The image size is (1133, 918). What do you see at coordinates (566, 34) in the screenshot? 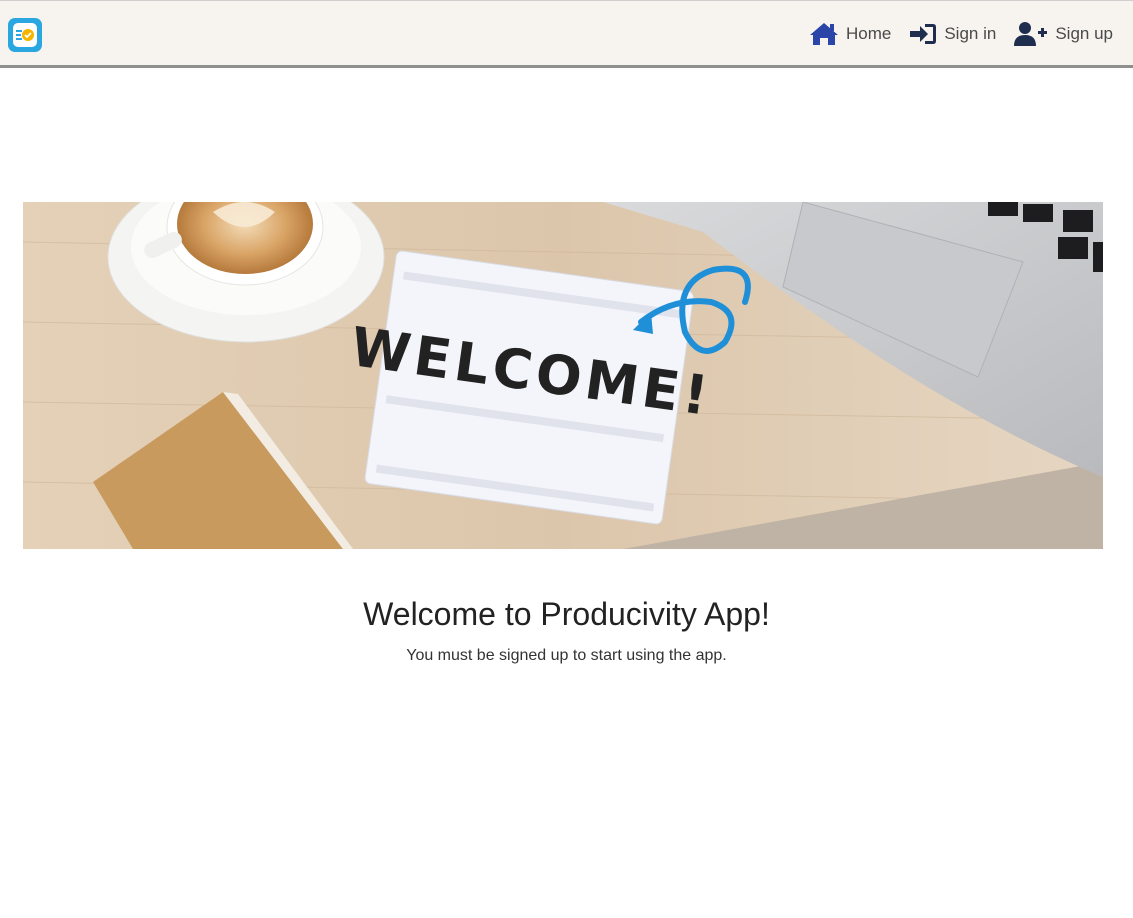
I see `navbar: Home Sign in Sign up` at bounding box center [566, 34].